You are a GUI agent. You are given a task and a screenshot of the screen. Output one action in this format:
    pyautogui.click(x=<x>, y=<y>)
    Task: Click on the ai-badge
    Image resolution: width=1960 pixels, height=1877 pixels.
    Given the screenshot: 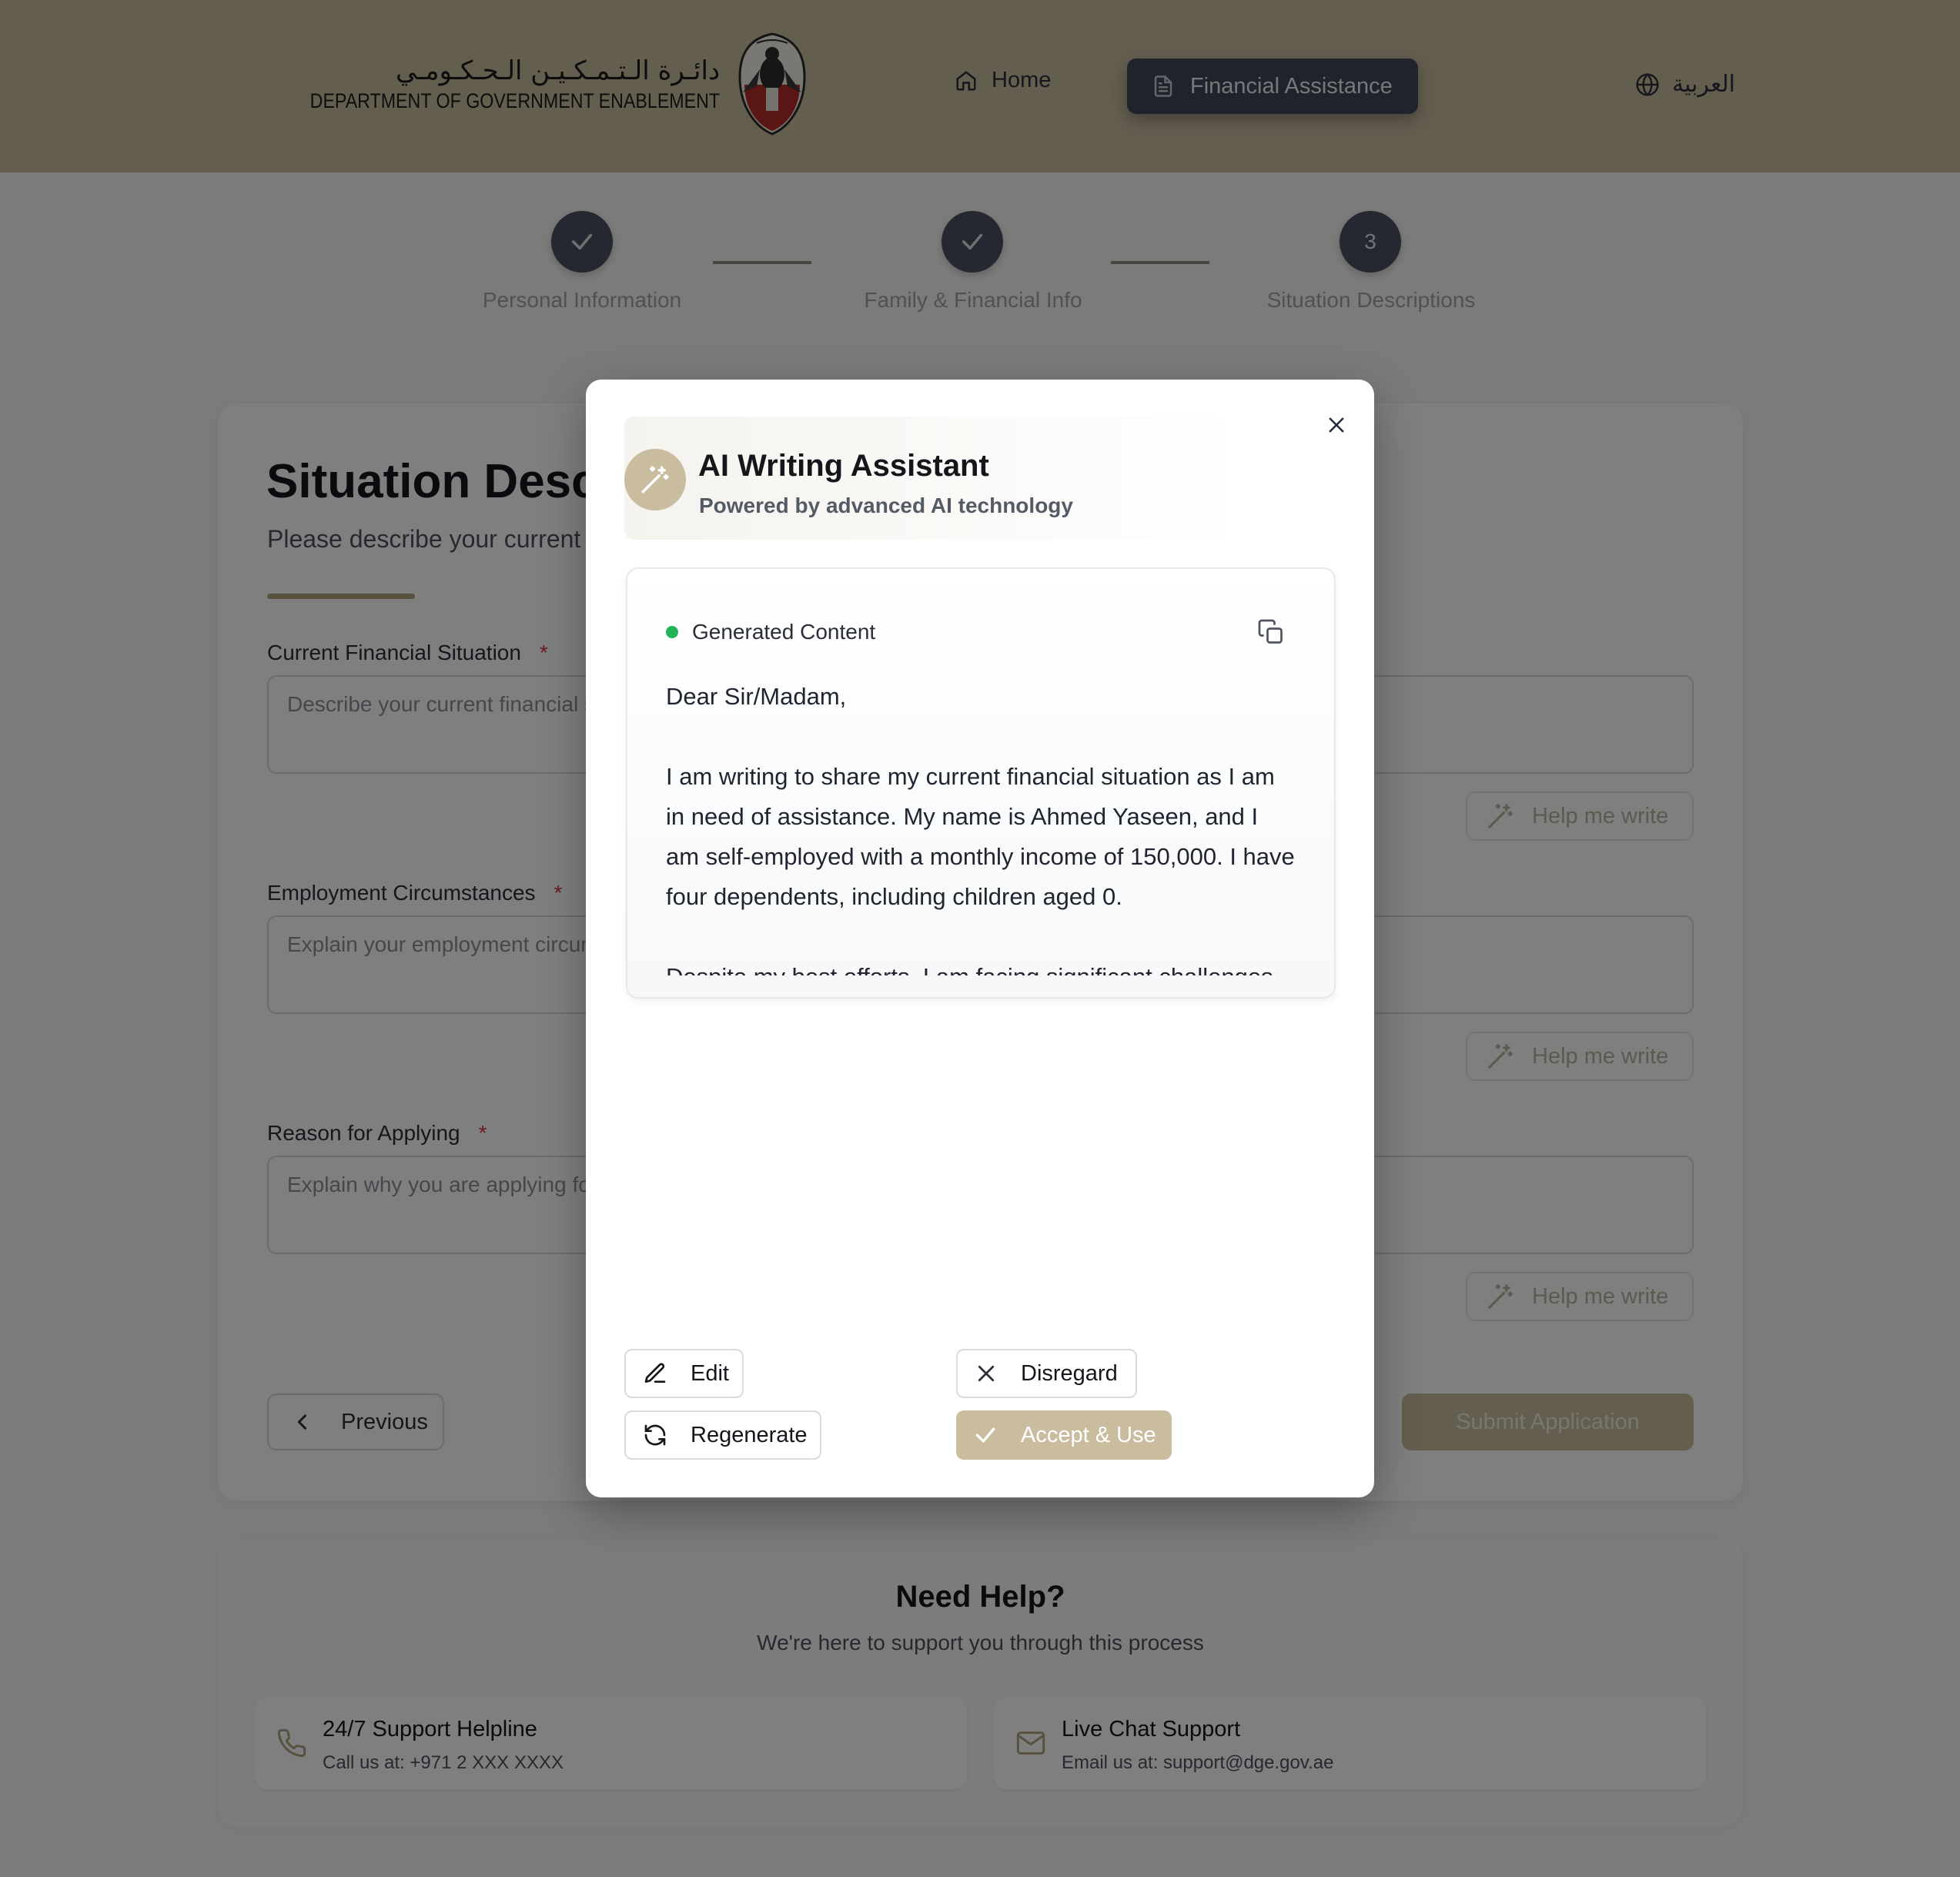 What is the action you would take?
    pyautogui.click(x=655, y=480)
    